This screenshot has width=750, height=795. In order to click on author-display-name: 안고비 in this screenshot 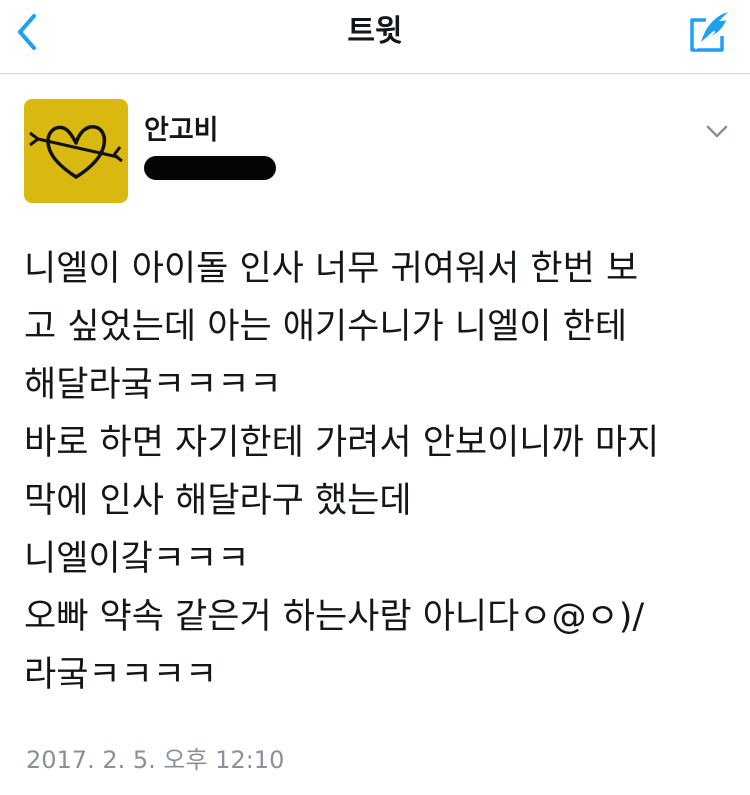, I will do `click(181, 131)`.